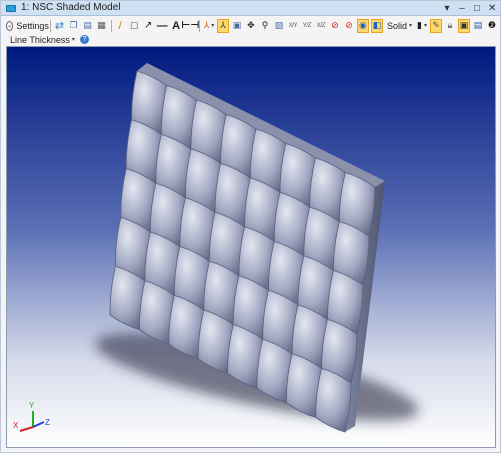 Image resolution: width=501 pixels, height=453 pixels. What do you see at coordinates (469, 8) in the screenshot?
I see `window-controls: ▾ – □ ✕` at bounding box center [469, 8].